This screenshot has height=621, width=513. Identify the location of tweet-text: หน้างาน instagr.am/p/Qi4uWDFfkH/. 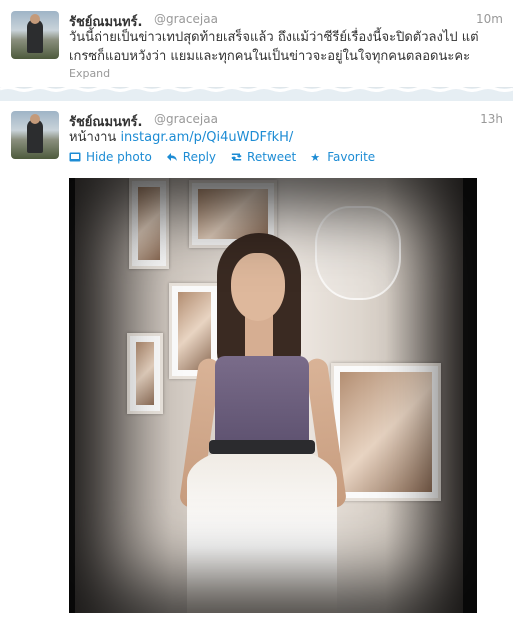
(284, 137).